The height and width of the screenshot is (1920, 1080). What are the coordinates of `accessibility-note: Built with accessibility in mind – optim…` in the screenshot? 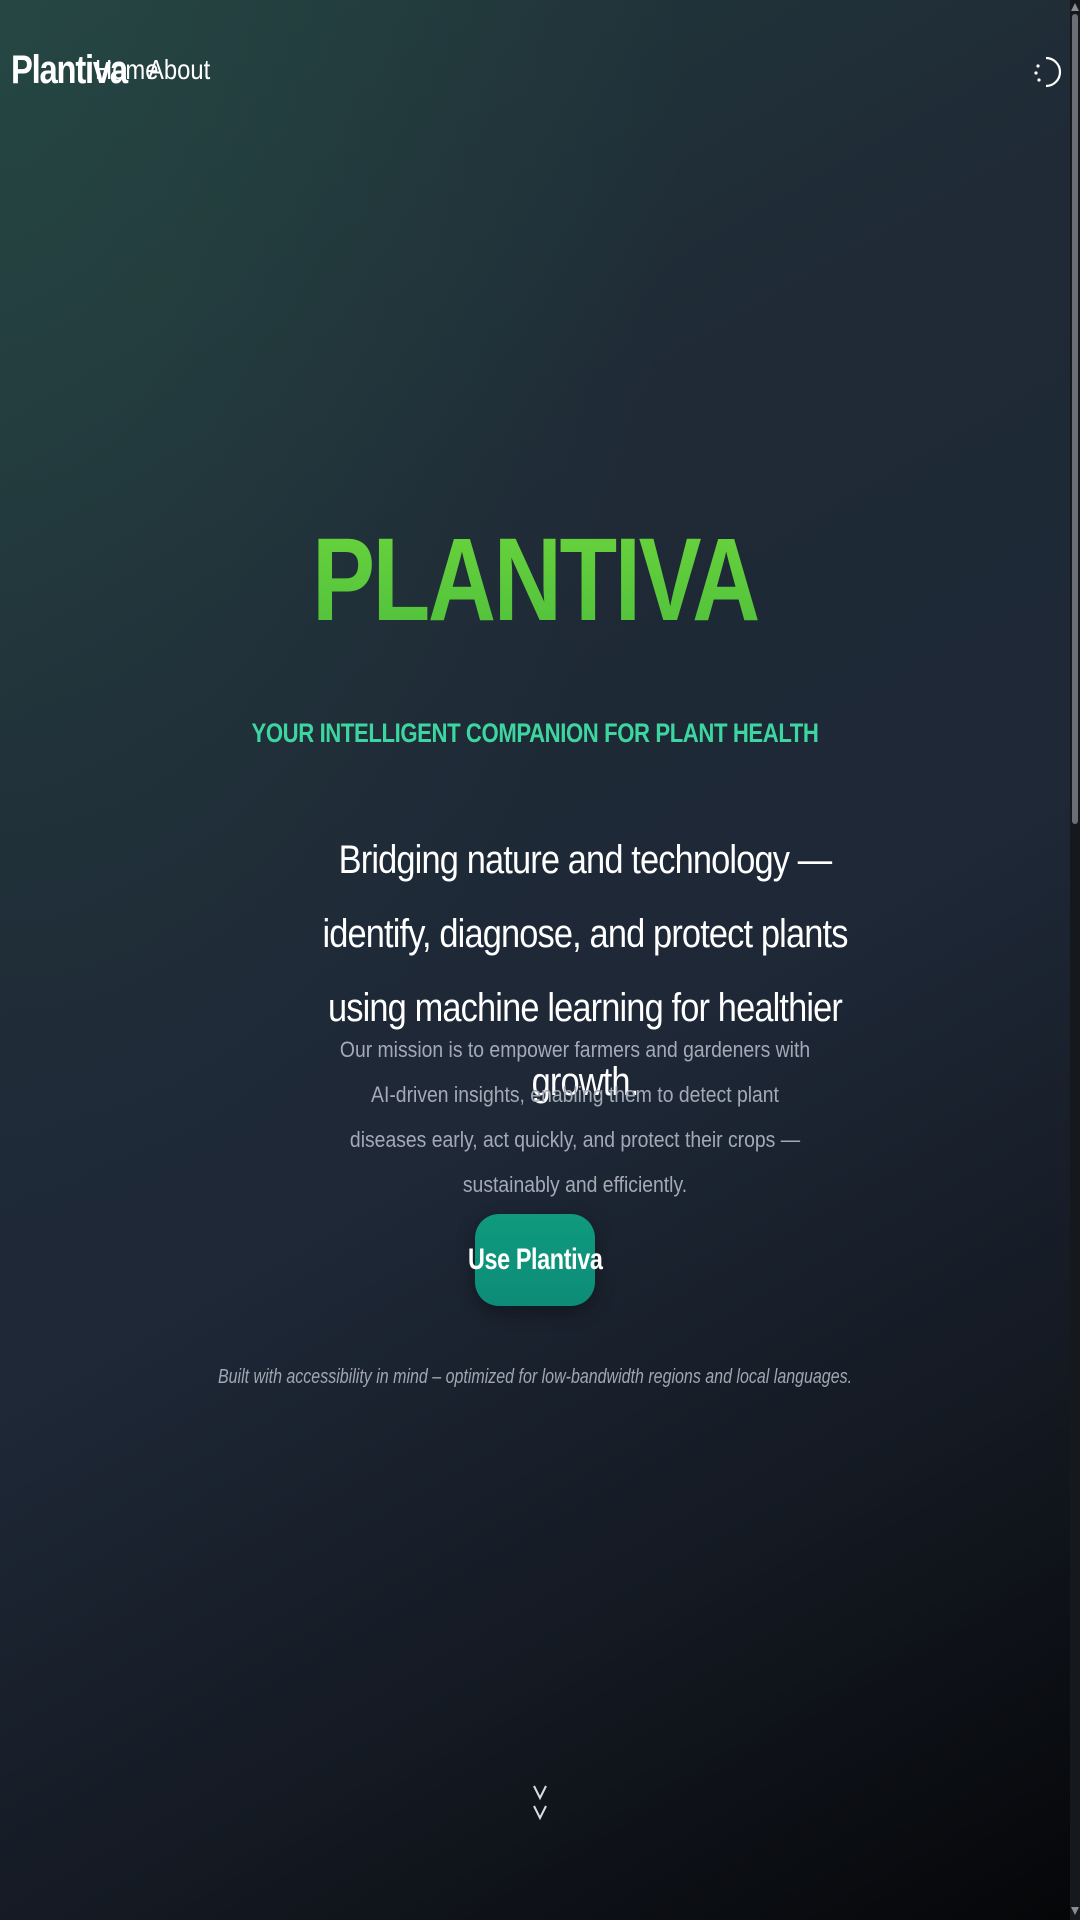 It's located at (535, 1377).